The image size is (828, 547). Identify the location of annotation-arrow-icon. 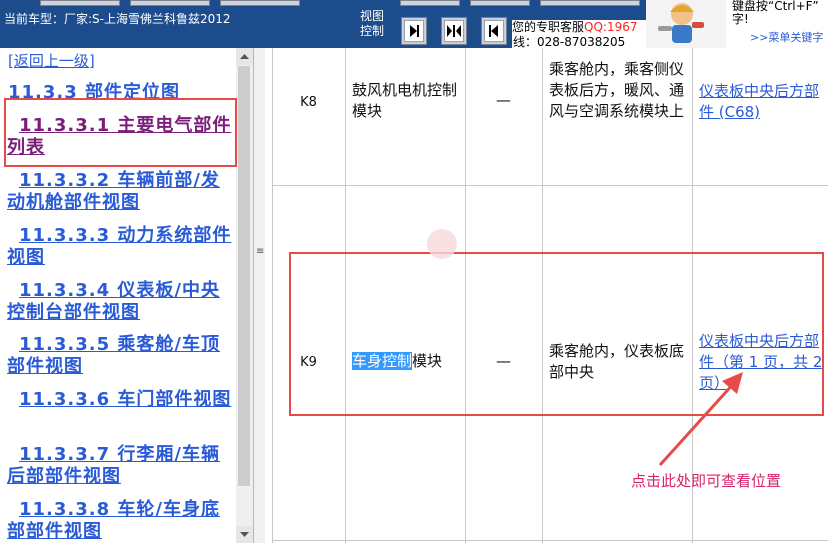
(700, 419).